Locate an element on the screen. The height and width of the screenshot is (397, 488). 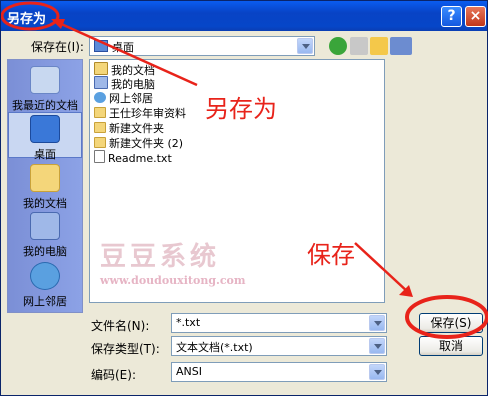
list-item: Readme.txt is located at coordinates (133, 157).